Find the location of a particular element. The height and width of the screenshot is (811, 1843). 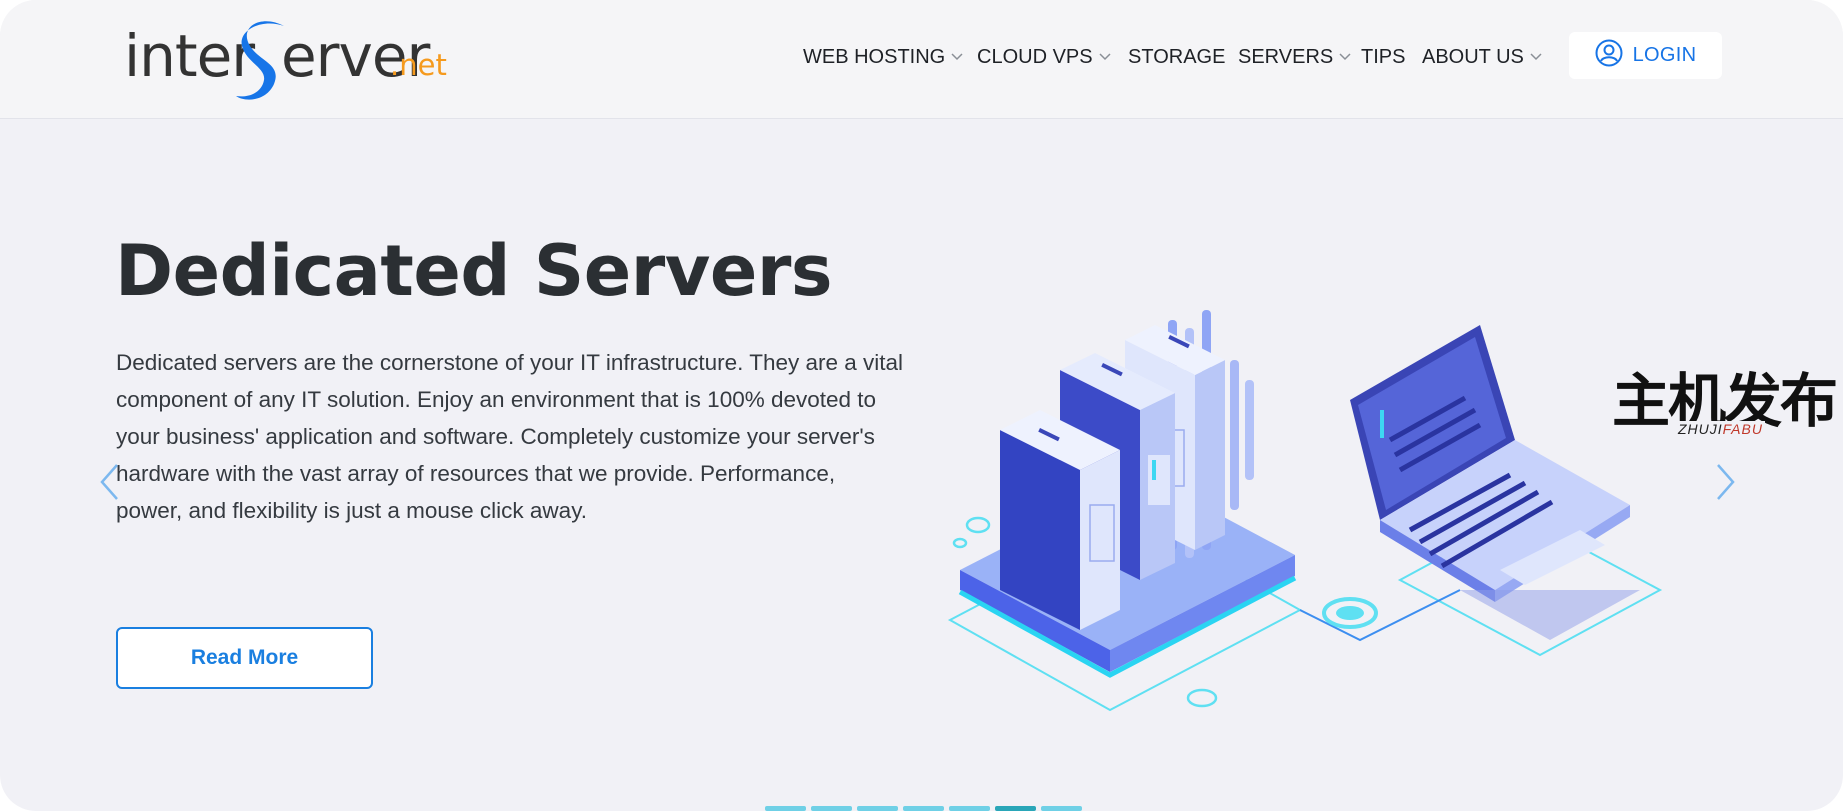

chevron-left-icon is located at coordinates (109, 484).